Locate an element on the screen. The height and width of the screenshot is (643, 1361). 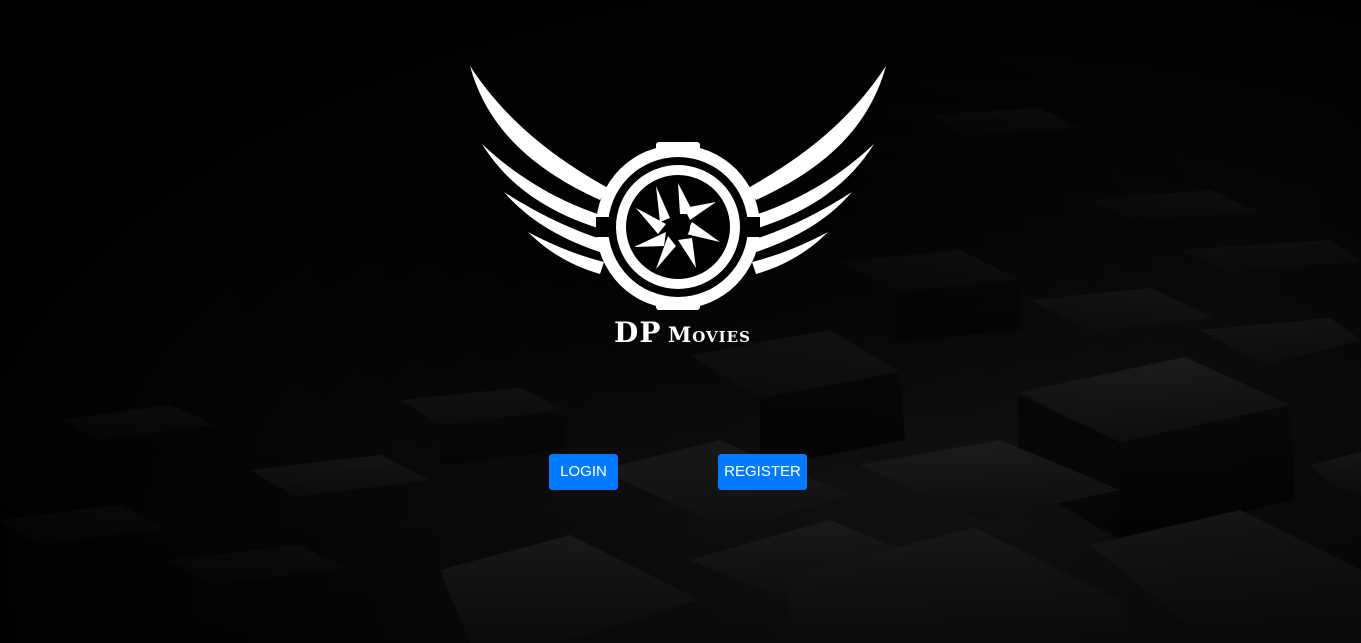
login-button: LOGIN is located at coordinates (583, 472).